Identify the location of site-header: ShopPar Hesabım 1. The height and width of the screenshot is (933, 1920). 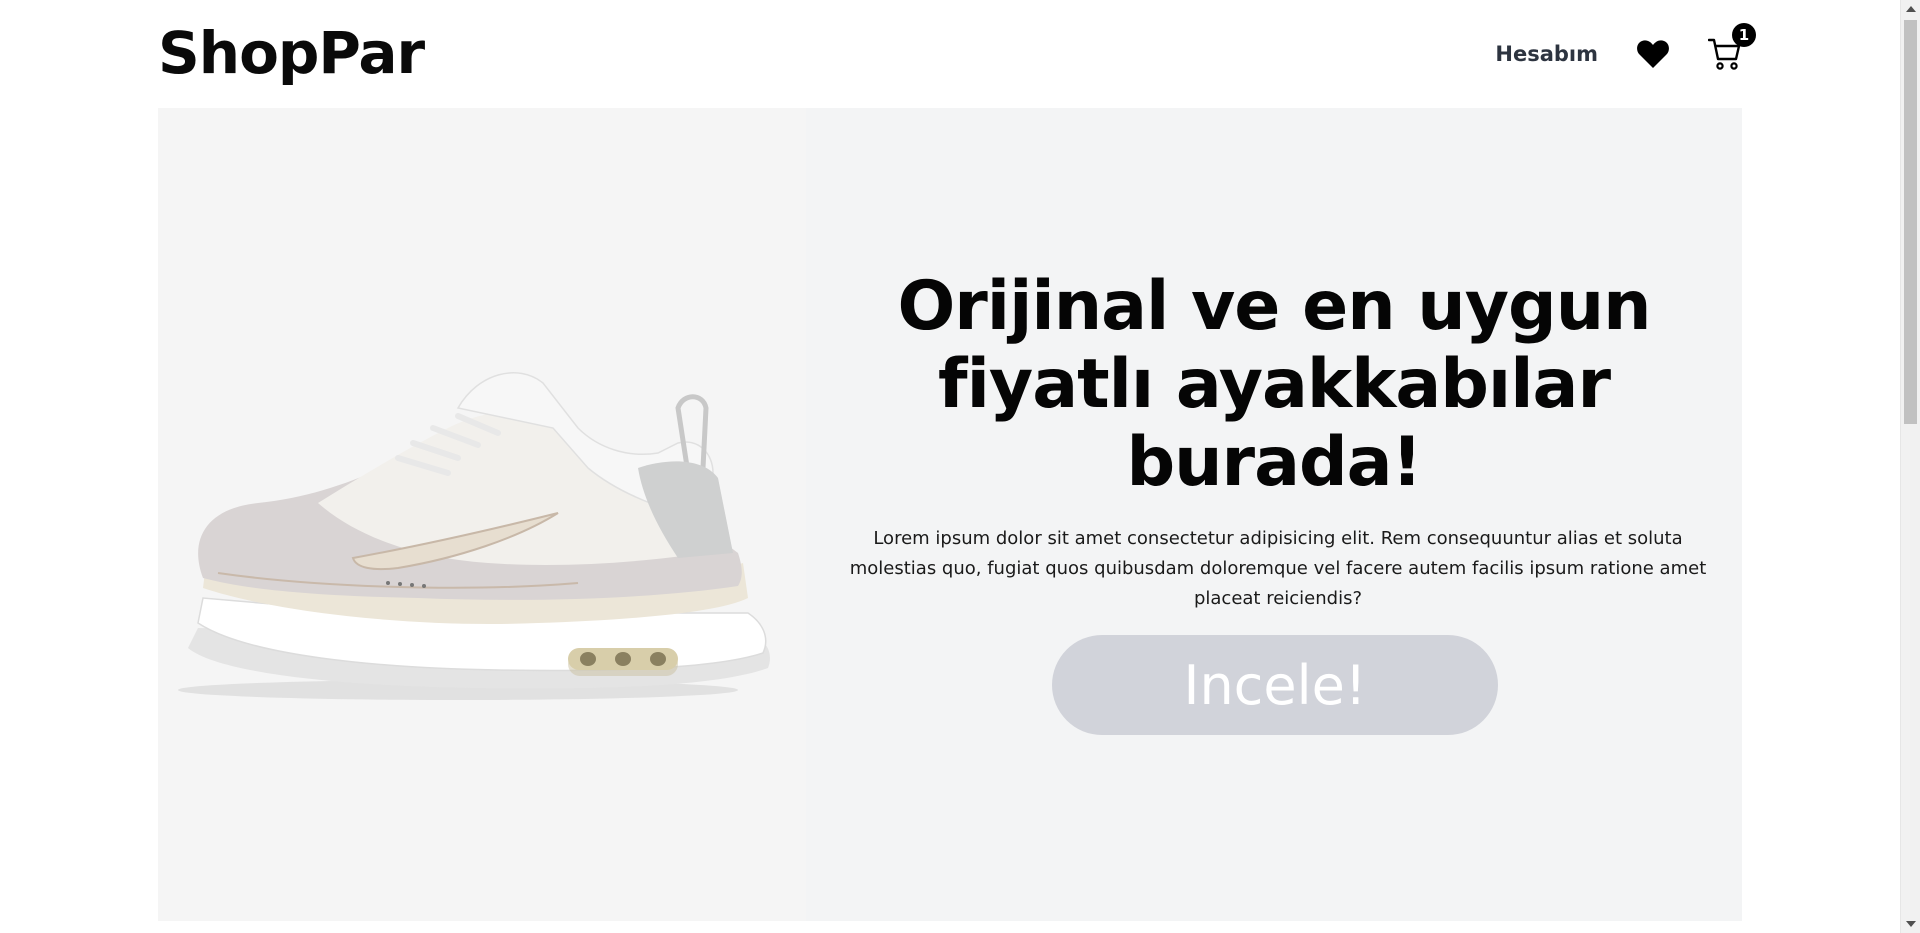
(957, 54).